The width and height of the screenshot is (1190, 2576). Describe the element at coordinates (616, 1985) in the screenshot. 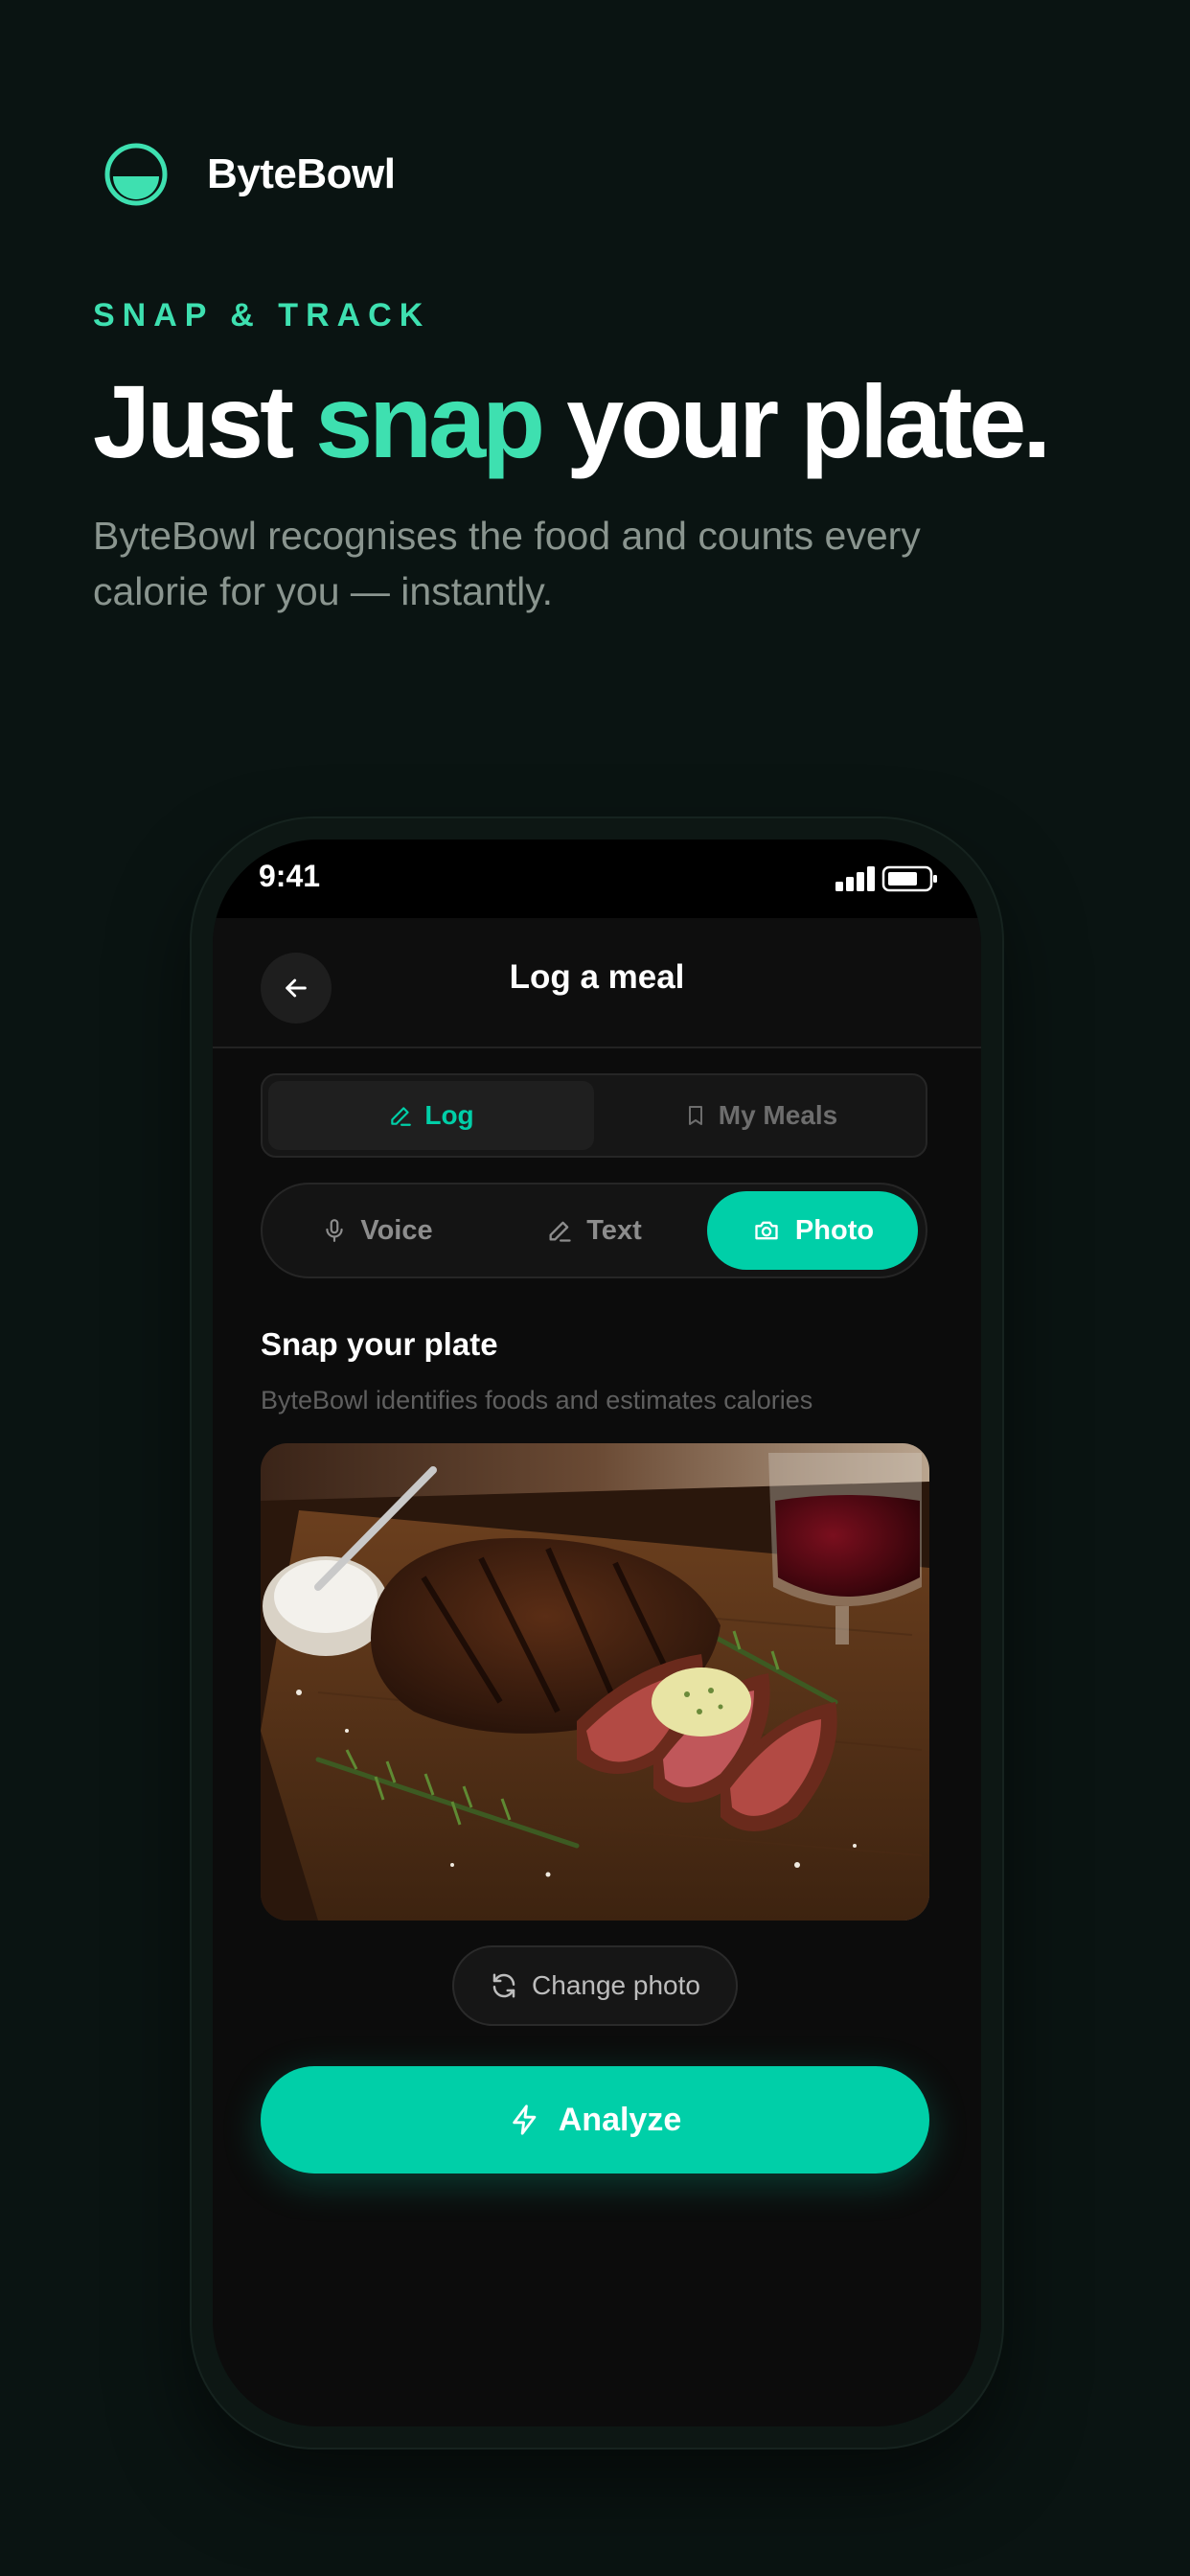

I see `change-photo-label: Change photo` at that location.